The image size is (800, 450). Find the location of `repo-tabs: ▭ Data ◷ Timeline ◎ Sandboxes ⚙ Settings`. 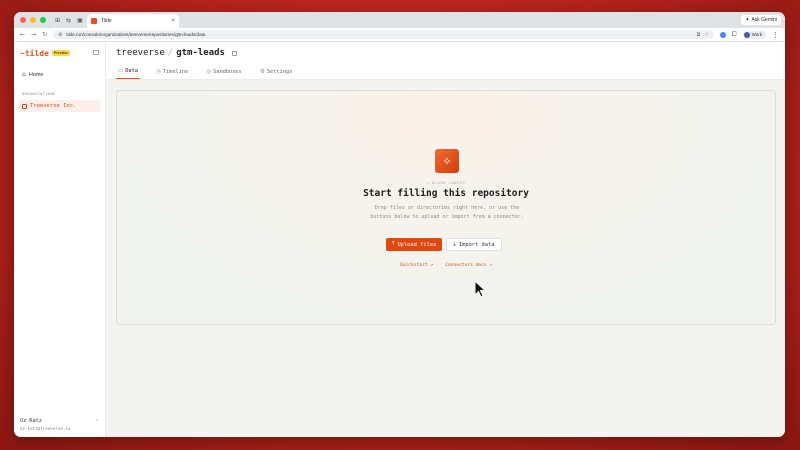

repo-tabs: ▭ Data ◷ Timeline ◎ Sandboxes ⚙ Settings is located at coordinates (205, 72).